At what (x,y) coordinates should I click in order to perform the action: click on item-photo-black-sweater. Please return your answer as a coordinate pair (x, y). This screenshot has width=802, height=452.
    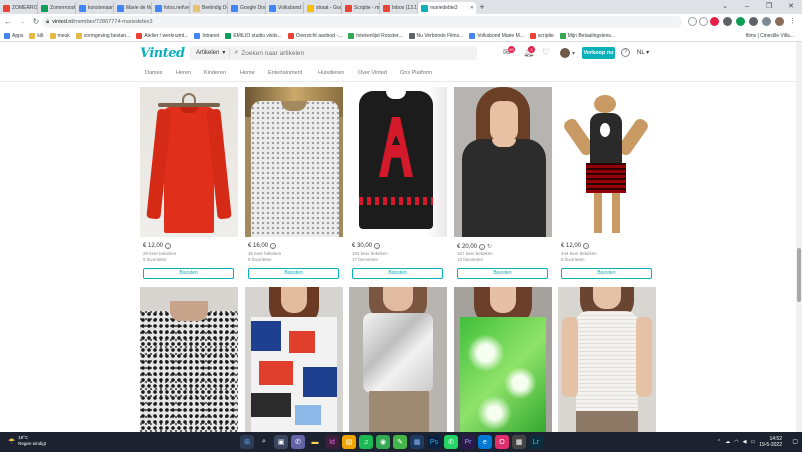
    Looking at the image, I should click on (503, 162).